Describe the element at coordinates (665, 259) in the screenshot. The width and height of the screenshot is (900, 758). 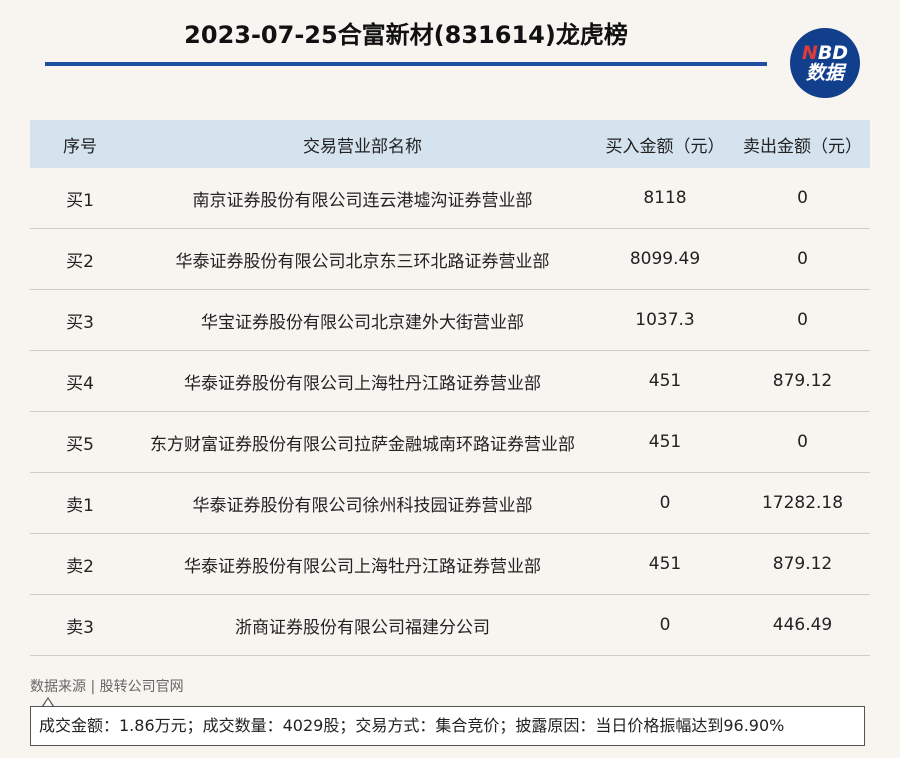
I see `row-buy-amount: 8099.49` at that location.